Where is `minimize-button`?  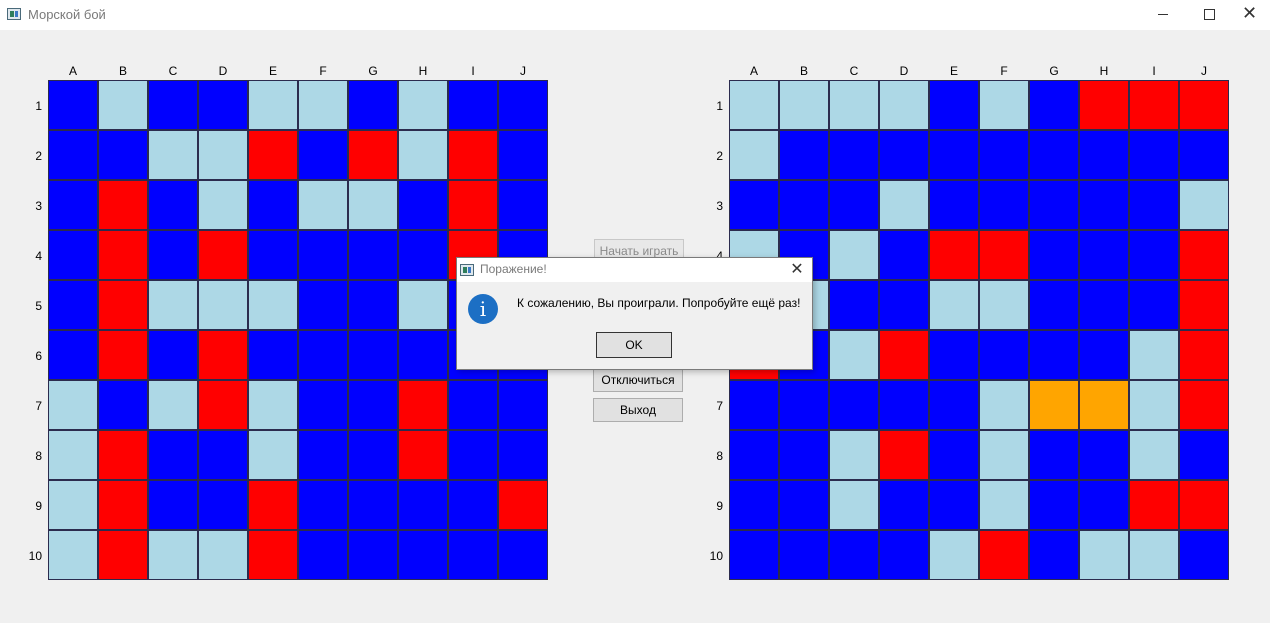
minimize-button is located at coordinates (1163, 15).